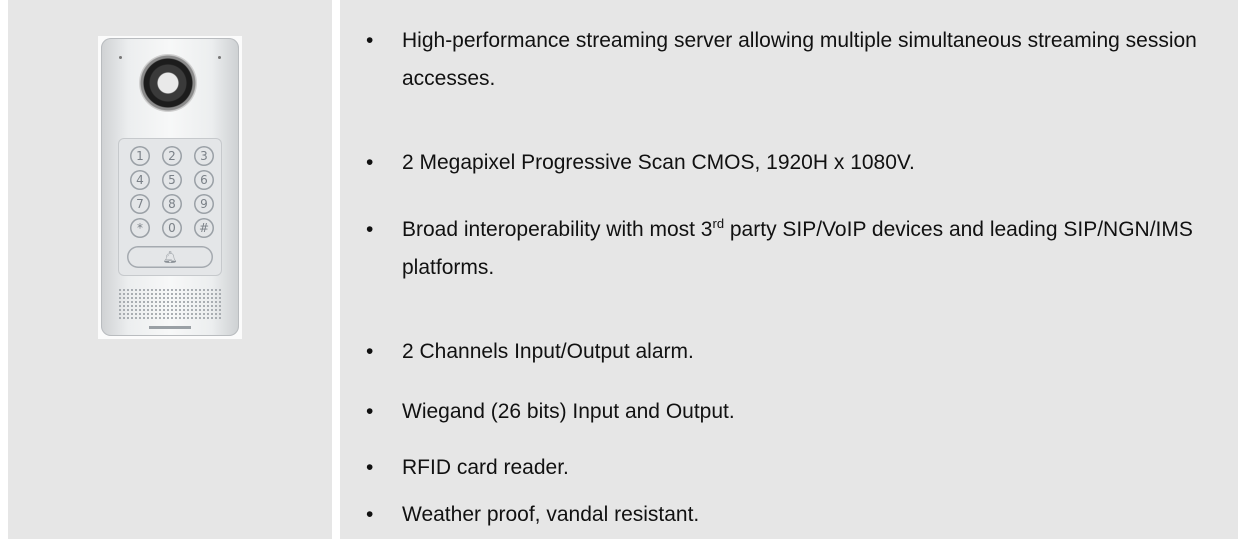 The width and height of the screenshot is (1238, 539). What do you see at coordinates (140, 180) in the screenshot?
I see `key-4: 4` at bounding box center [140, 180].